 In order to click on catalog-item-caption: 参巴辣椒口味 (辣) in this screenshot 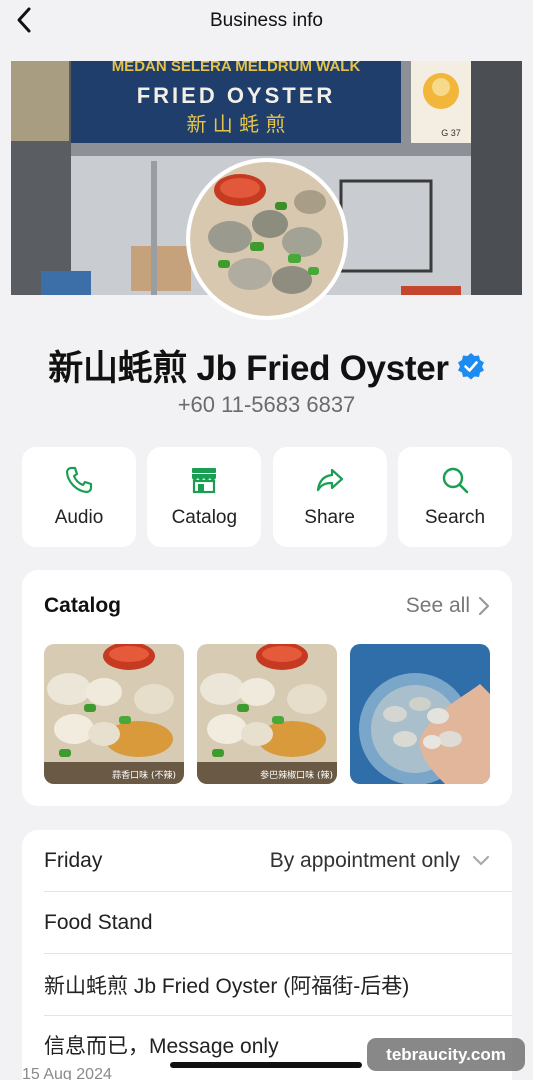, I will do `click(296, 775)`.